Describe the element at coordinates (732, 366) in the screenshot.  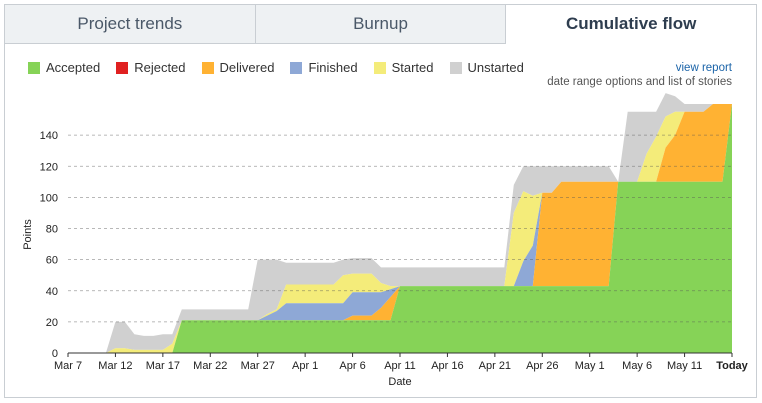
I see `x-tick-label: Today` at that location.